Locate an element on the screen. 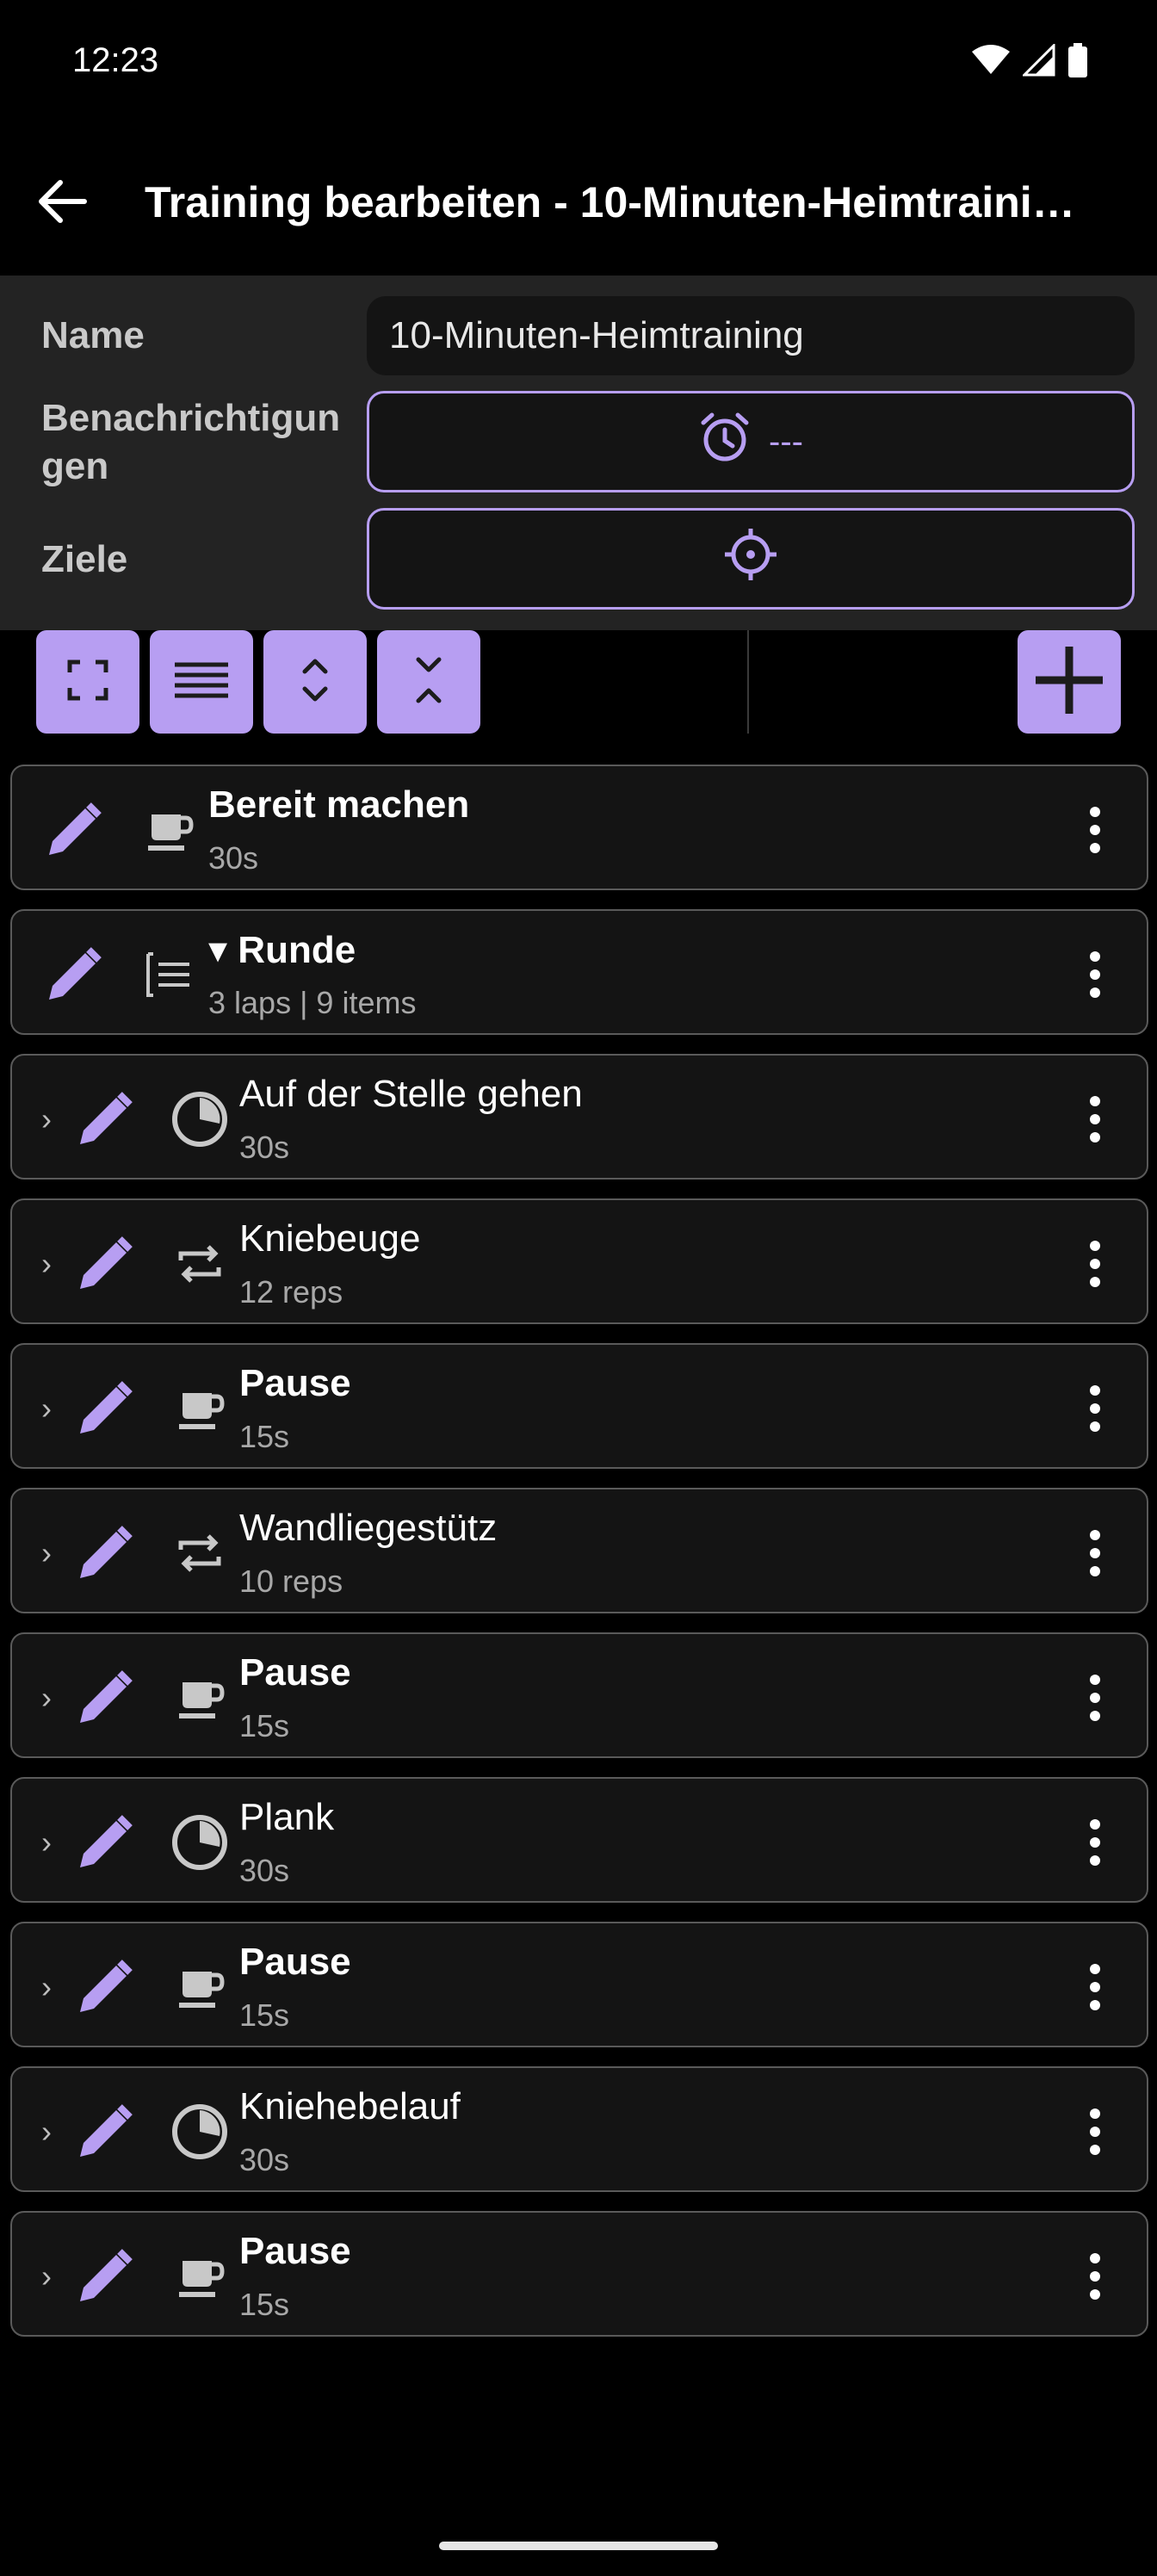 The width and height of the screenshot is (1157, 2576). list-item: Bereit machen 30s is located at coordinates (579, 827).